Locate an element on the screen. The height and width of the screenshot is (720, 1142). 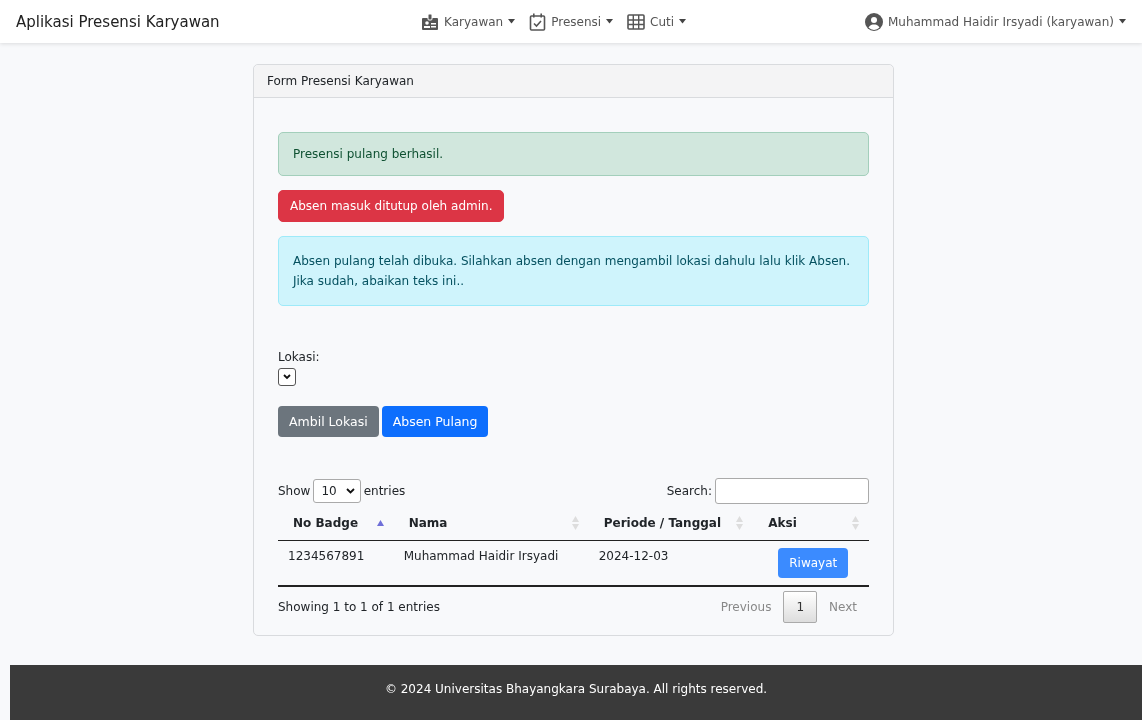
nav-menu: Presensi is located at coordinates (571, 21).